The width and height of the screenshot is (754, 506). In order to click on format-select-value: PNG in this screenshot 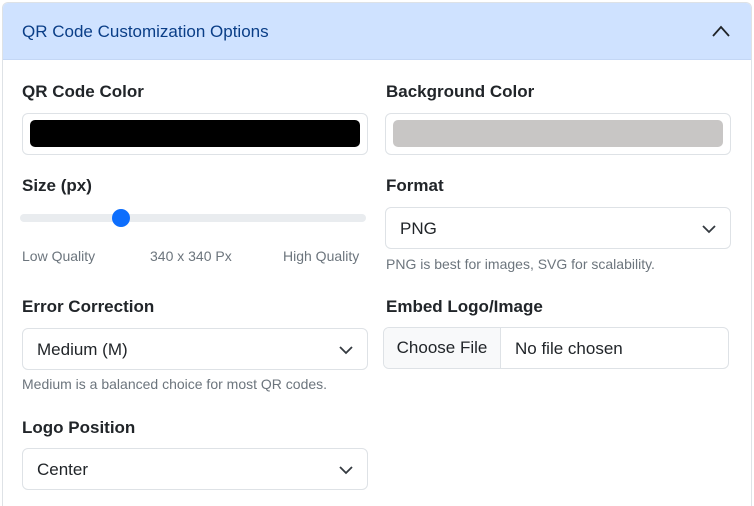, I will do `click(418, 228)`.